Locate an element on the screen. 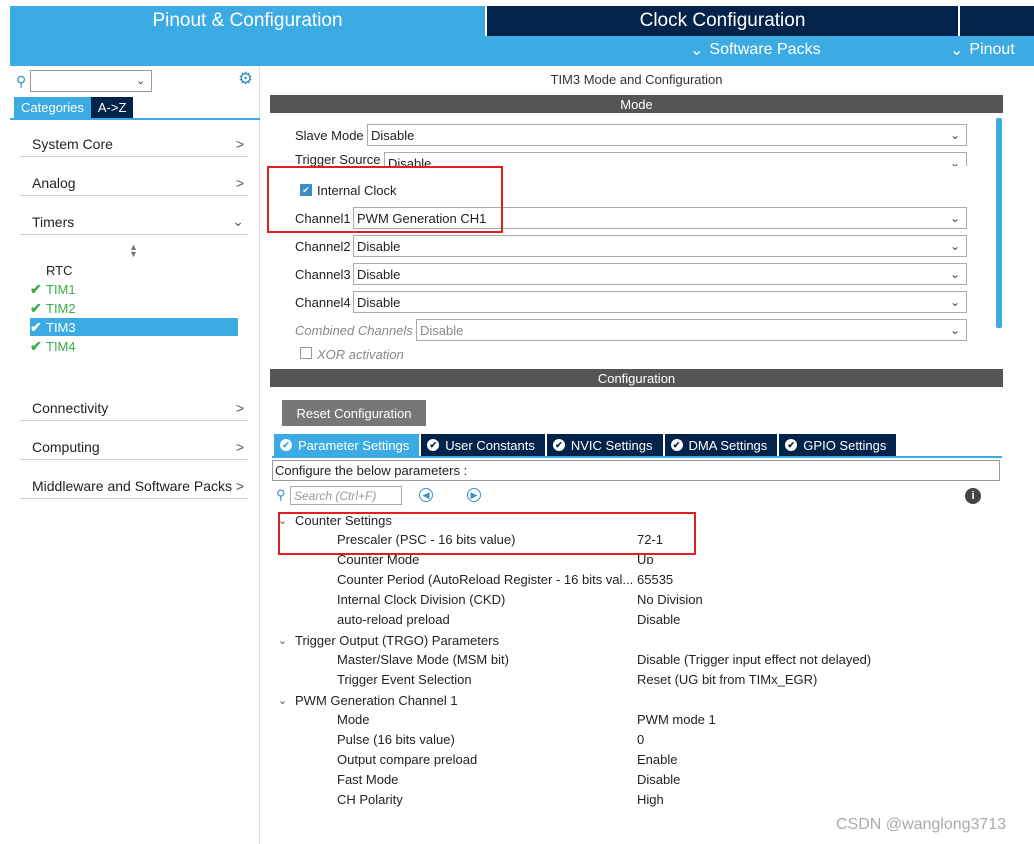 This screenshot has height=844, width=1034. sort-icon: ▲ ▼ is located at coordinates (133, 251).